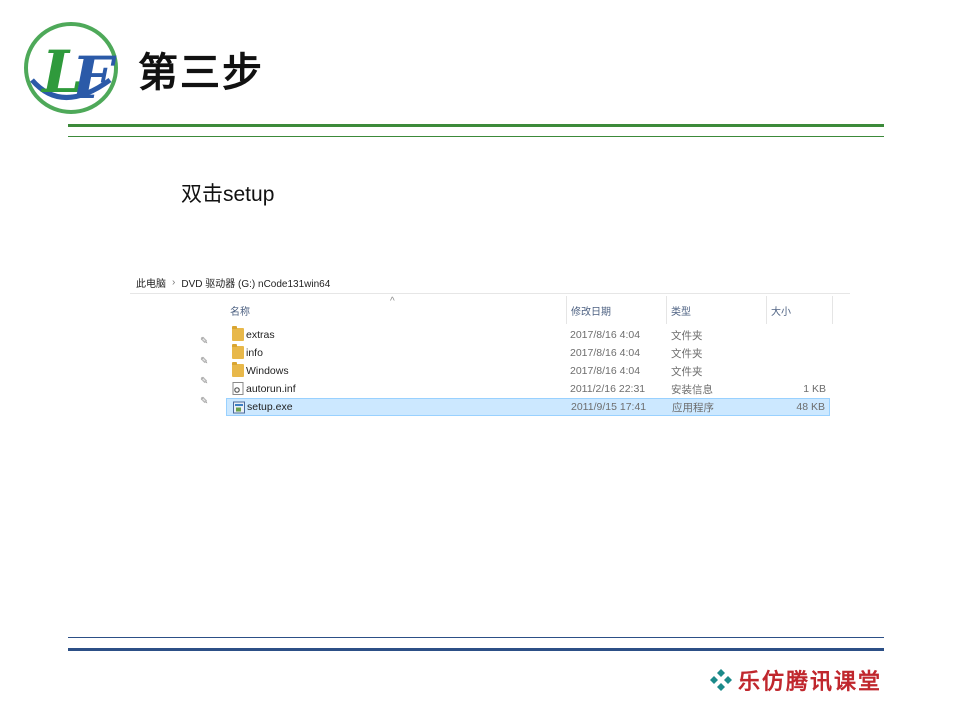  I want to click on file-type: 应用程序, so click(693, 407).